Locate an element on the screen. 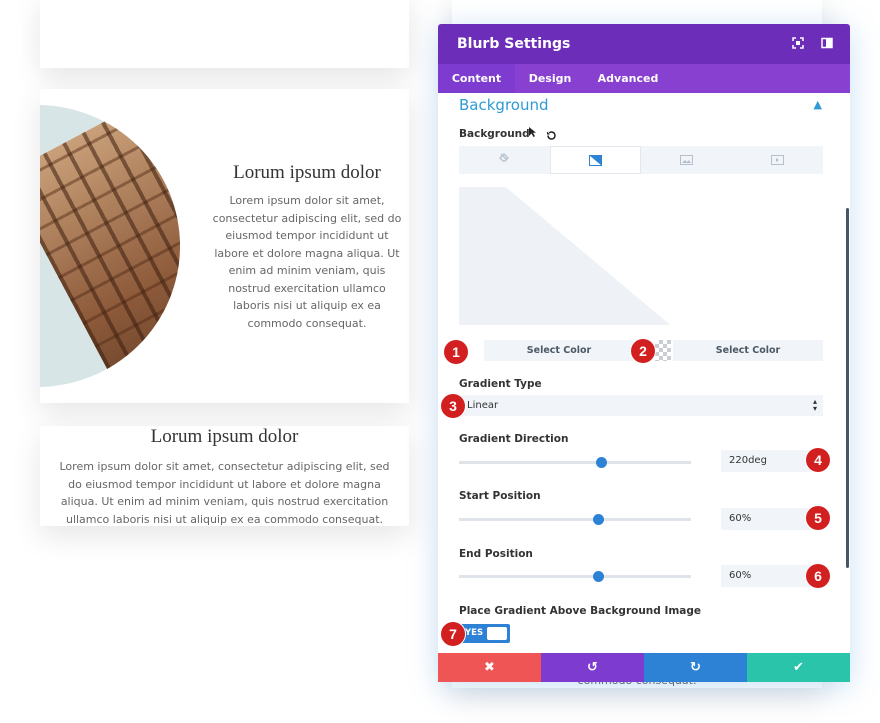 Image resolution: width=880 pixels, height=723 pixels. undo-icon: ↺ is located at coordinates (592, 667).